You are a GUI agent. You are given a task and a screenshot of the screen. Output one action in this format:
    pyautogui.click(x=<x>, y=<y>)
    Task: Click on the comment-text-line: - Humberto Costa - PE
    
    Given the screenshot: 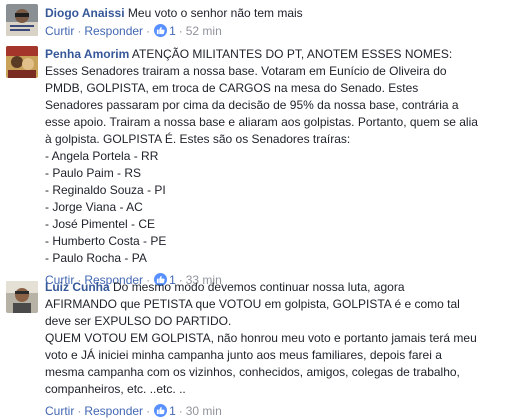 What is the action you would take?
    pyautogui.click(x=106, y=241)
    